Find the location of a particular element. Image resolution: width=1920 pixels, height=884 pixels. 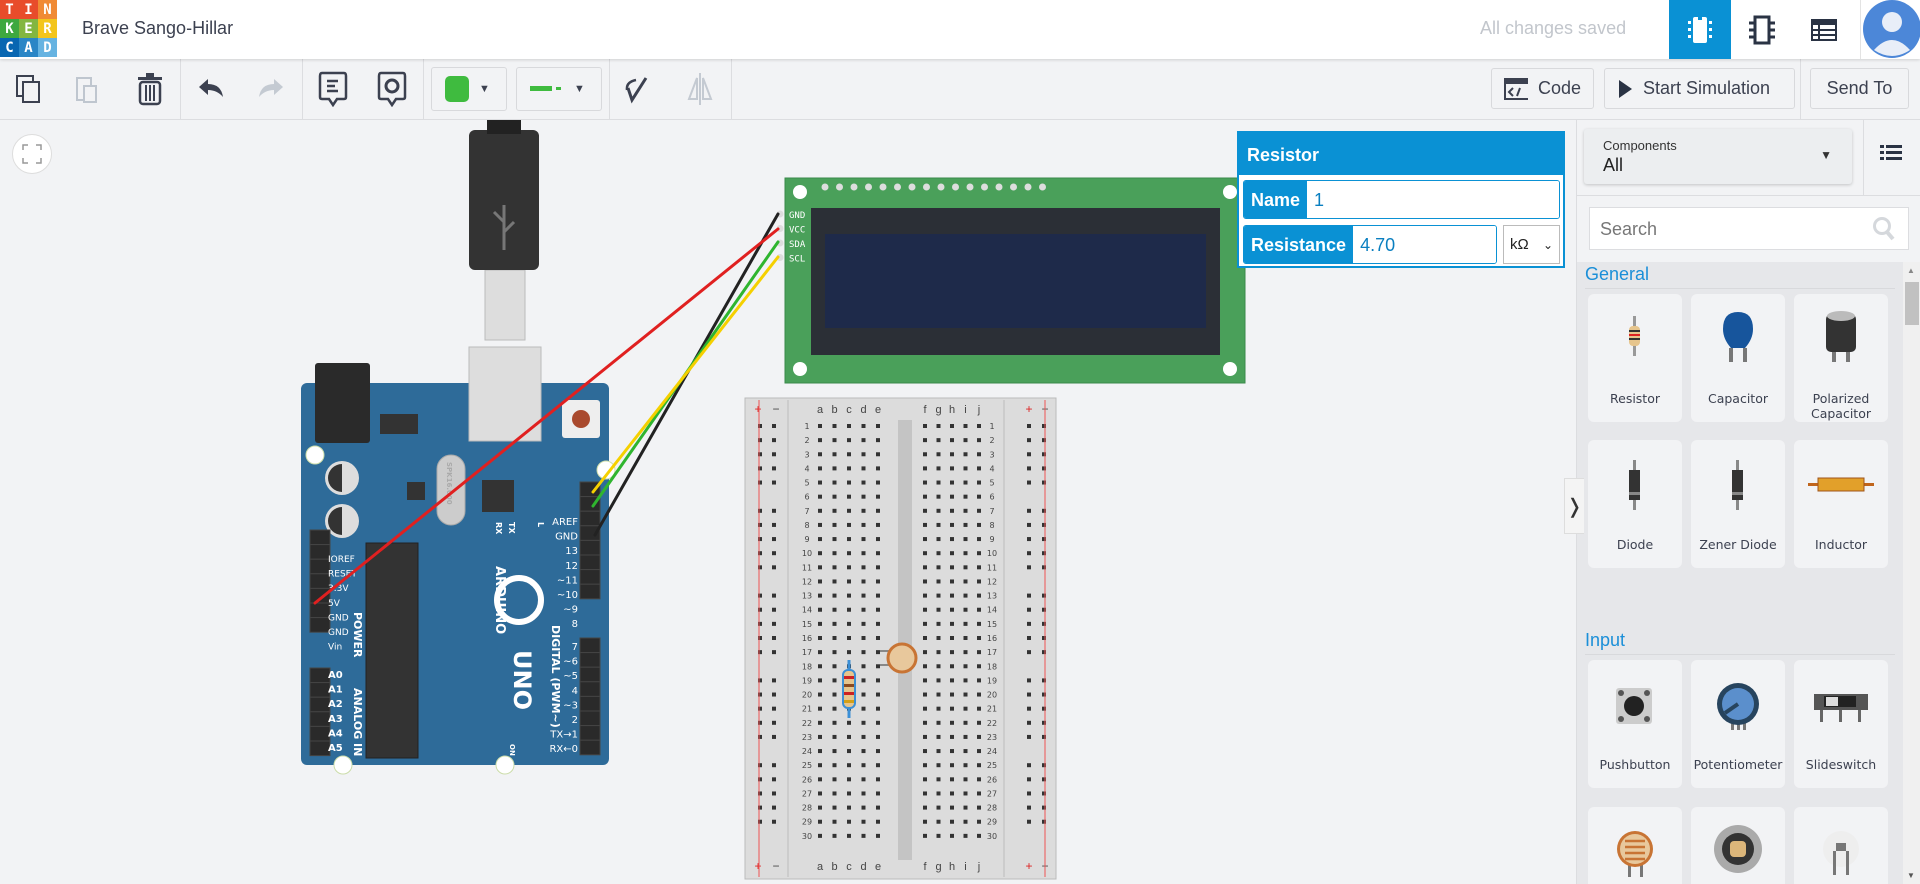

unit-select: kΩ ⌄ is located at coordinates (1531, 244).